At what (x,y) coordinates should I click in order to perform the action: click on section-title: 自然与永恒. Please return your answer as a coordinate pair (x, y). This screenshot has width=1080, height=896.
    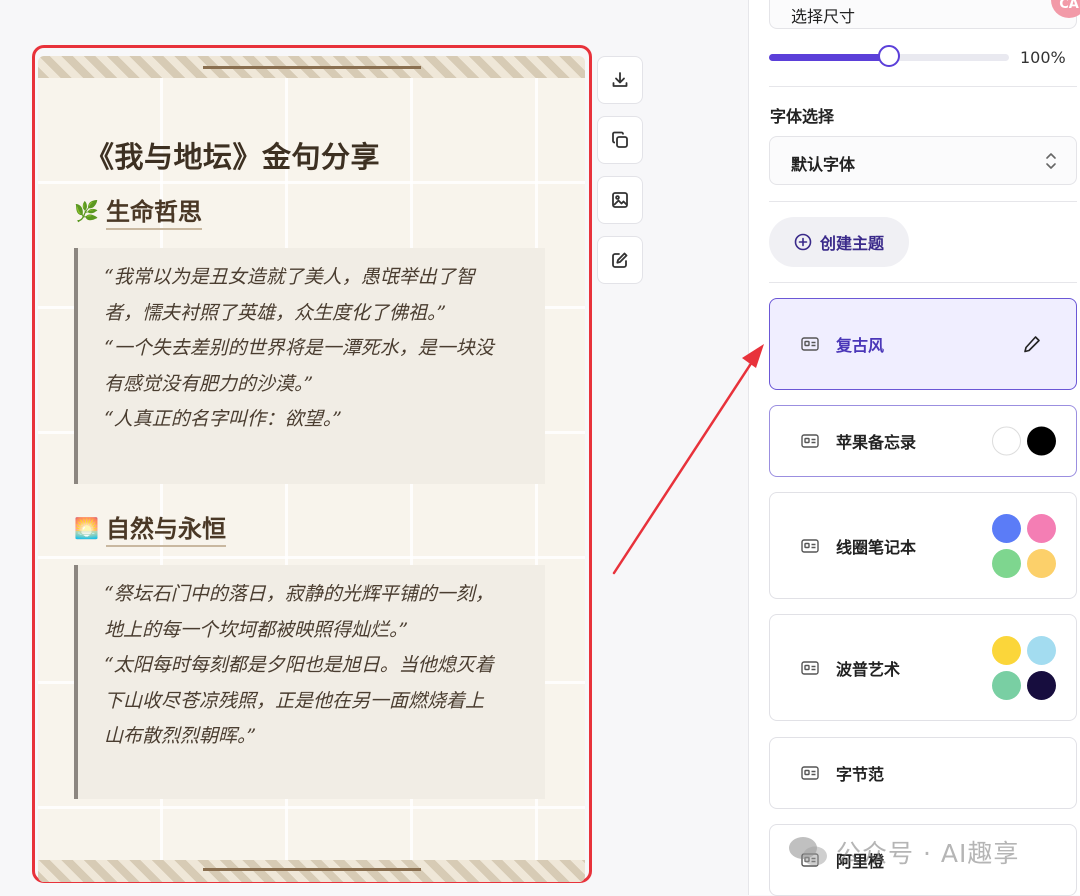
    Looking at the image, I should click on (166, 528).